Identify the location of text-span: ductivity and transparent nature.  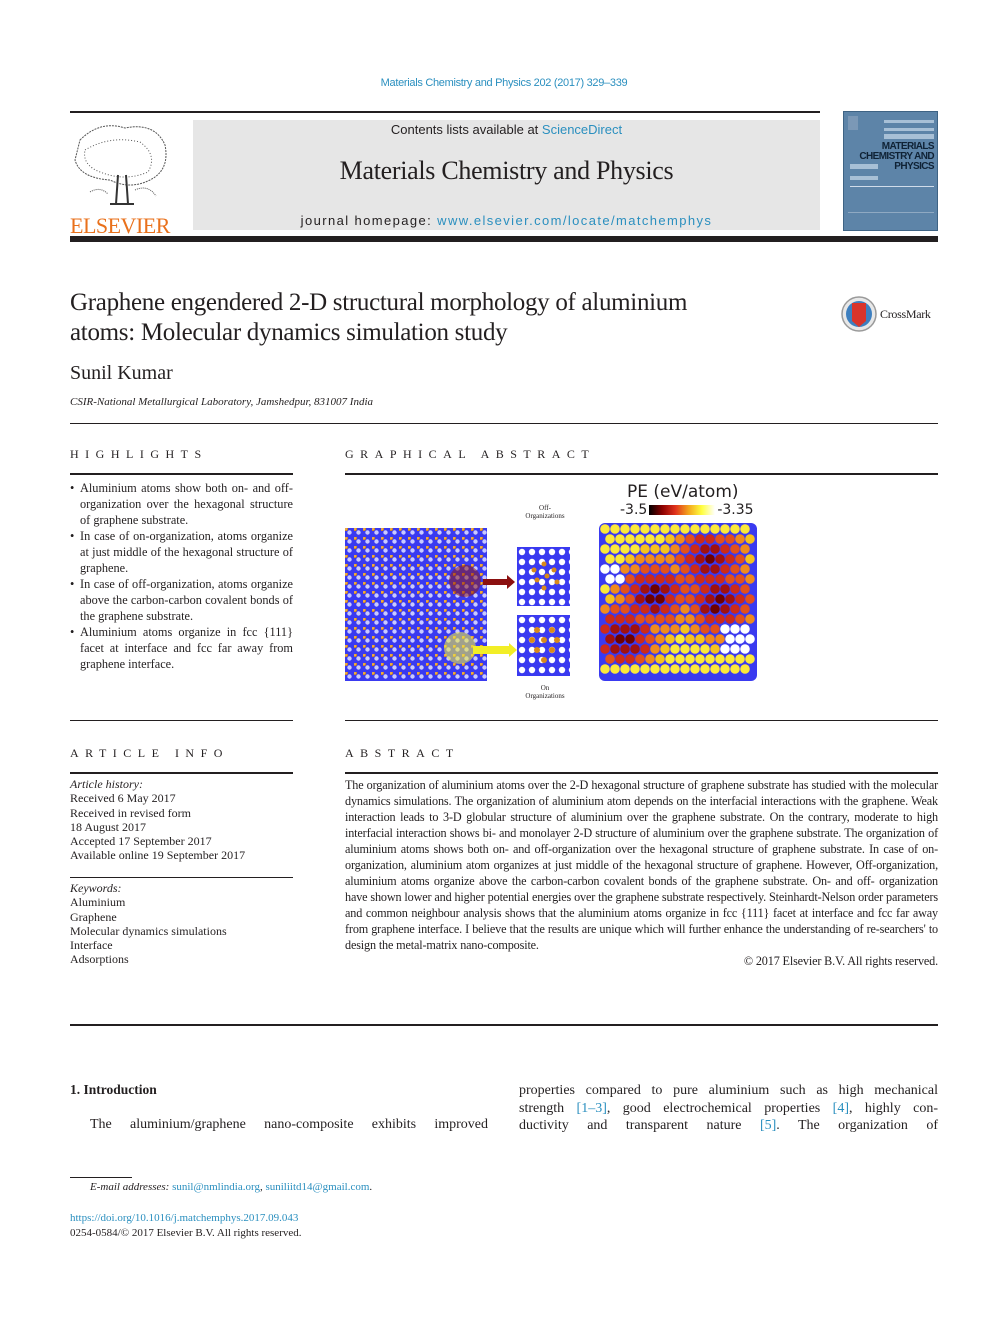
(639, 1126).